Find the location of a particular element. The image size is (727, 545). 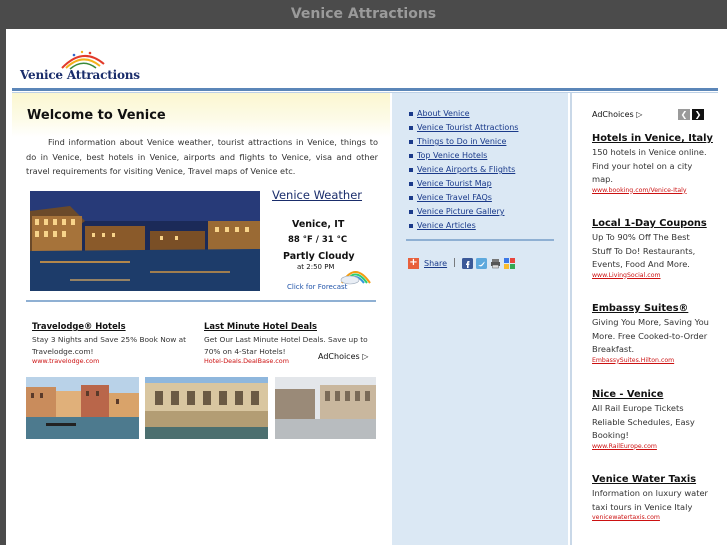

nav-item-label: Venice Airports & Flights is located at coordinates (466, 169).